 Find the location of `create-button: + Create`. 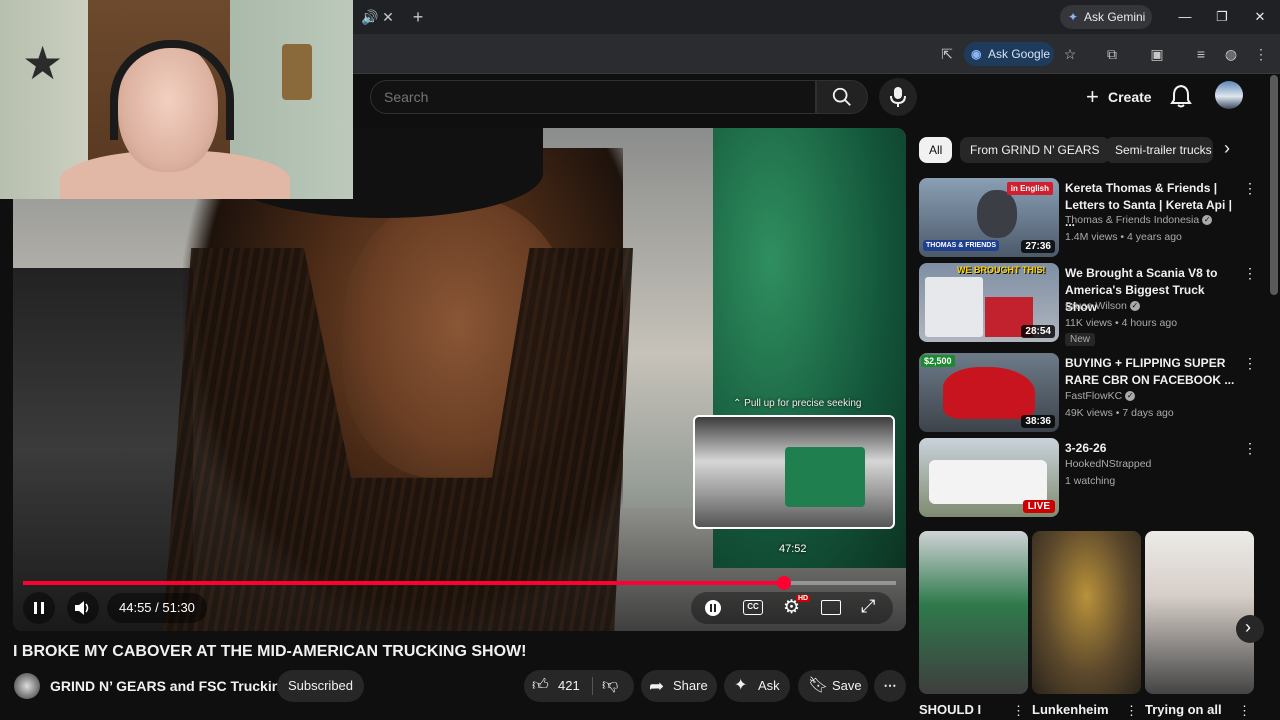

create-button: + Create is located at coordinates (1118, 97).